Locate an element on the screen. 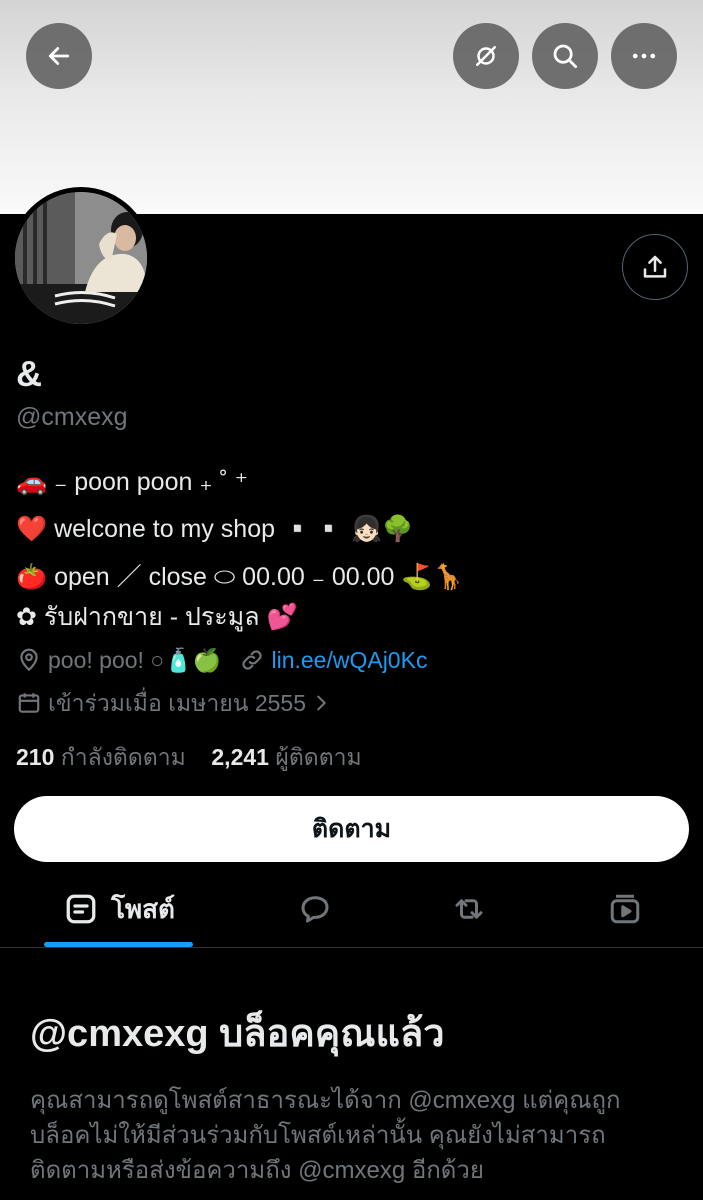  search-icon is located at coordinates (565, 56).